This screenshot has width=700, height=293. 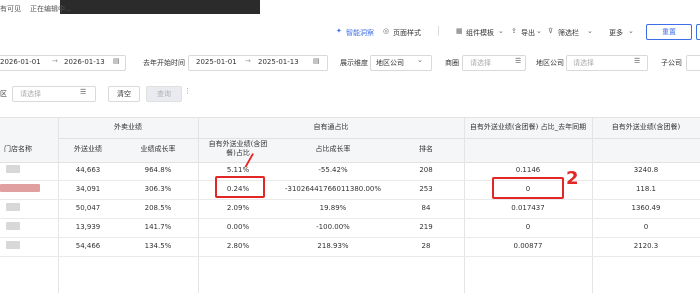 I want to click on export-icon: ⇪, so click(x=514, y=31).